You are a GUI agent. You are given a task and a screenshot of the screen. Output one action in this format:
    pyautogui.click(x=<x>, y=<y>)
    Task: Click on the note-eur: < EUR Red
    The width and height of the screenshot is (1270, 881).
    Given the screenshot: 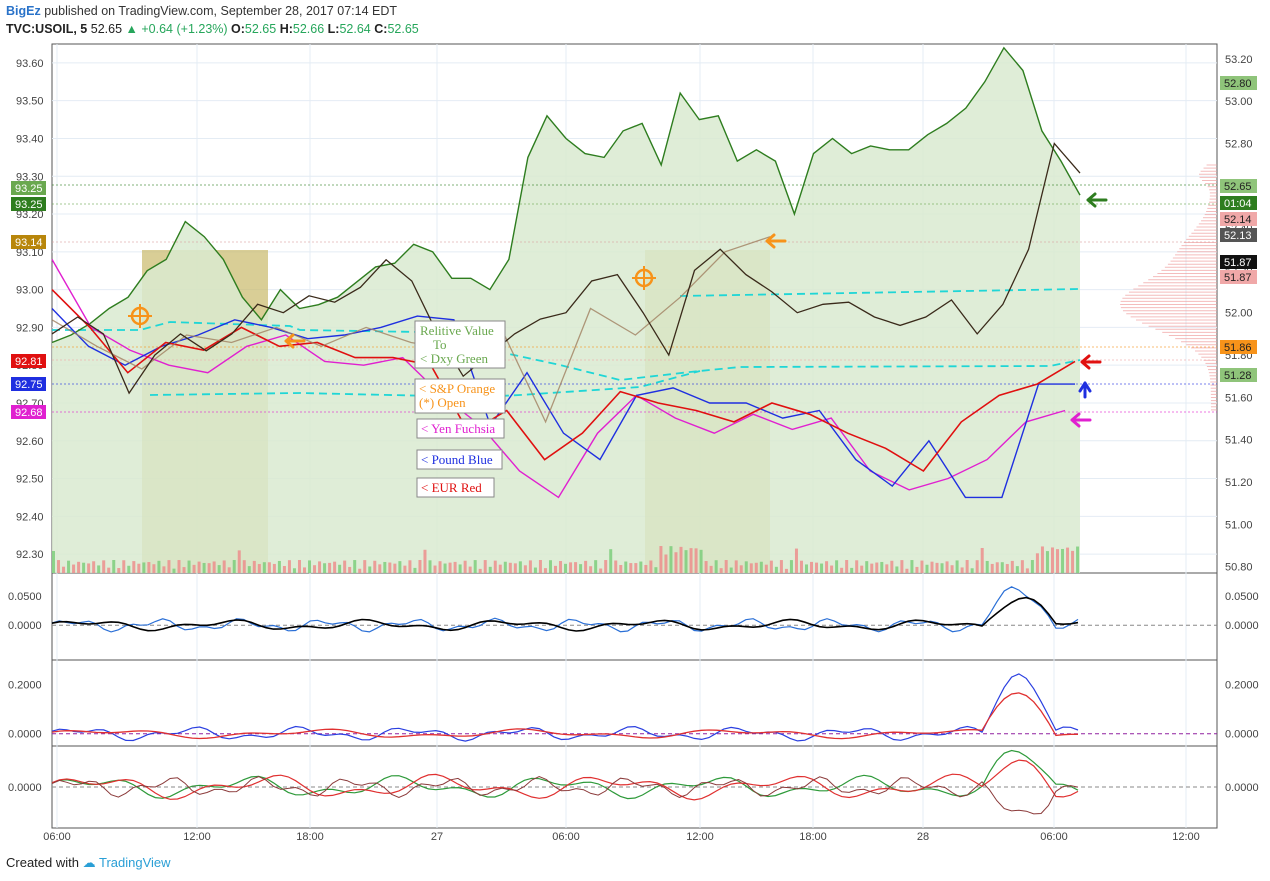 What is the action you would take?
    pyautogui.click(x=455, y=487)
    